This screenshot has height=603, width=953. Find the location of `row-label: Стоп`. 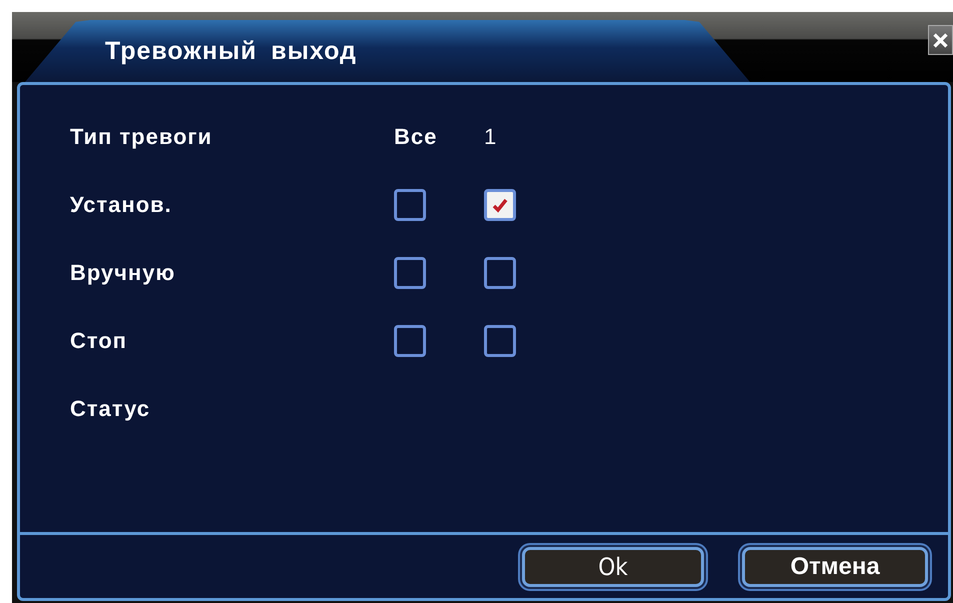

row-label: Стоп is located at coordinates (99, 341).